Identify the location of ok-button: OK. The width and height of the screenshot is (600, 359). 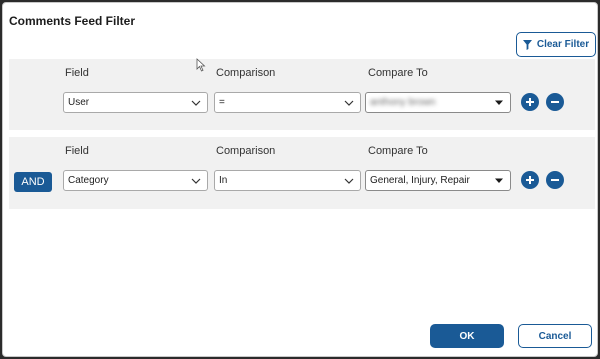
(467, 336).